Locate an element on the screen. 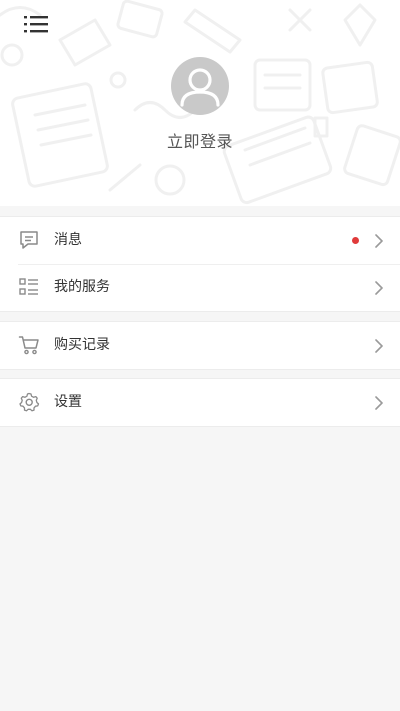 This screenshot has width=400, height=711. menu-item-label: 消息 is located at coordinates (68, 240).